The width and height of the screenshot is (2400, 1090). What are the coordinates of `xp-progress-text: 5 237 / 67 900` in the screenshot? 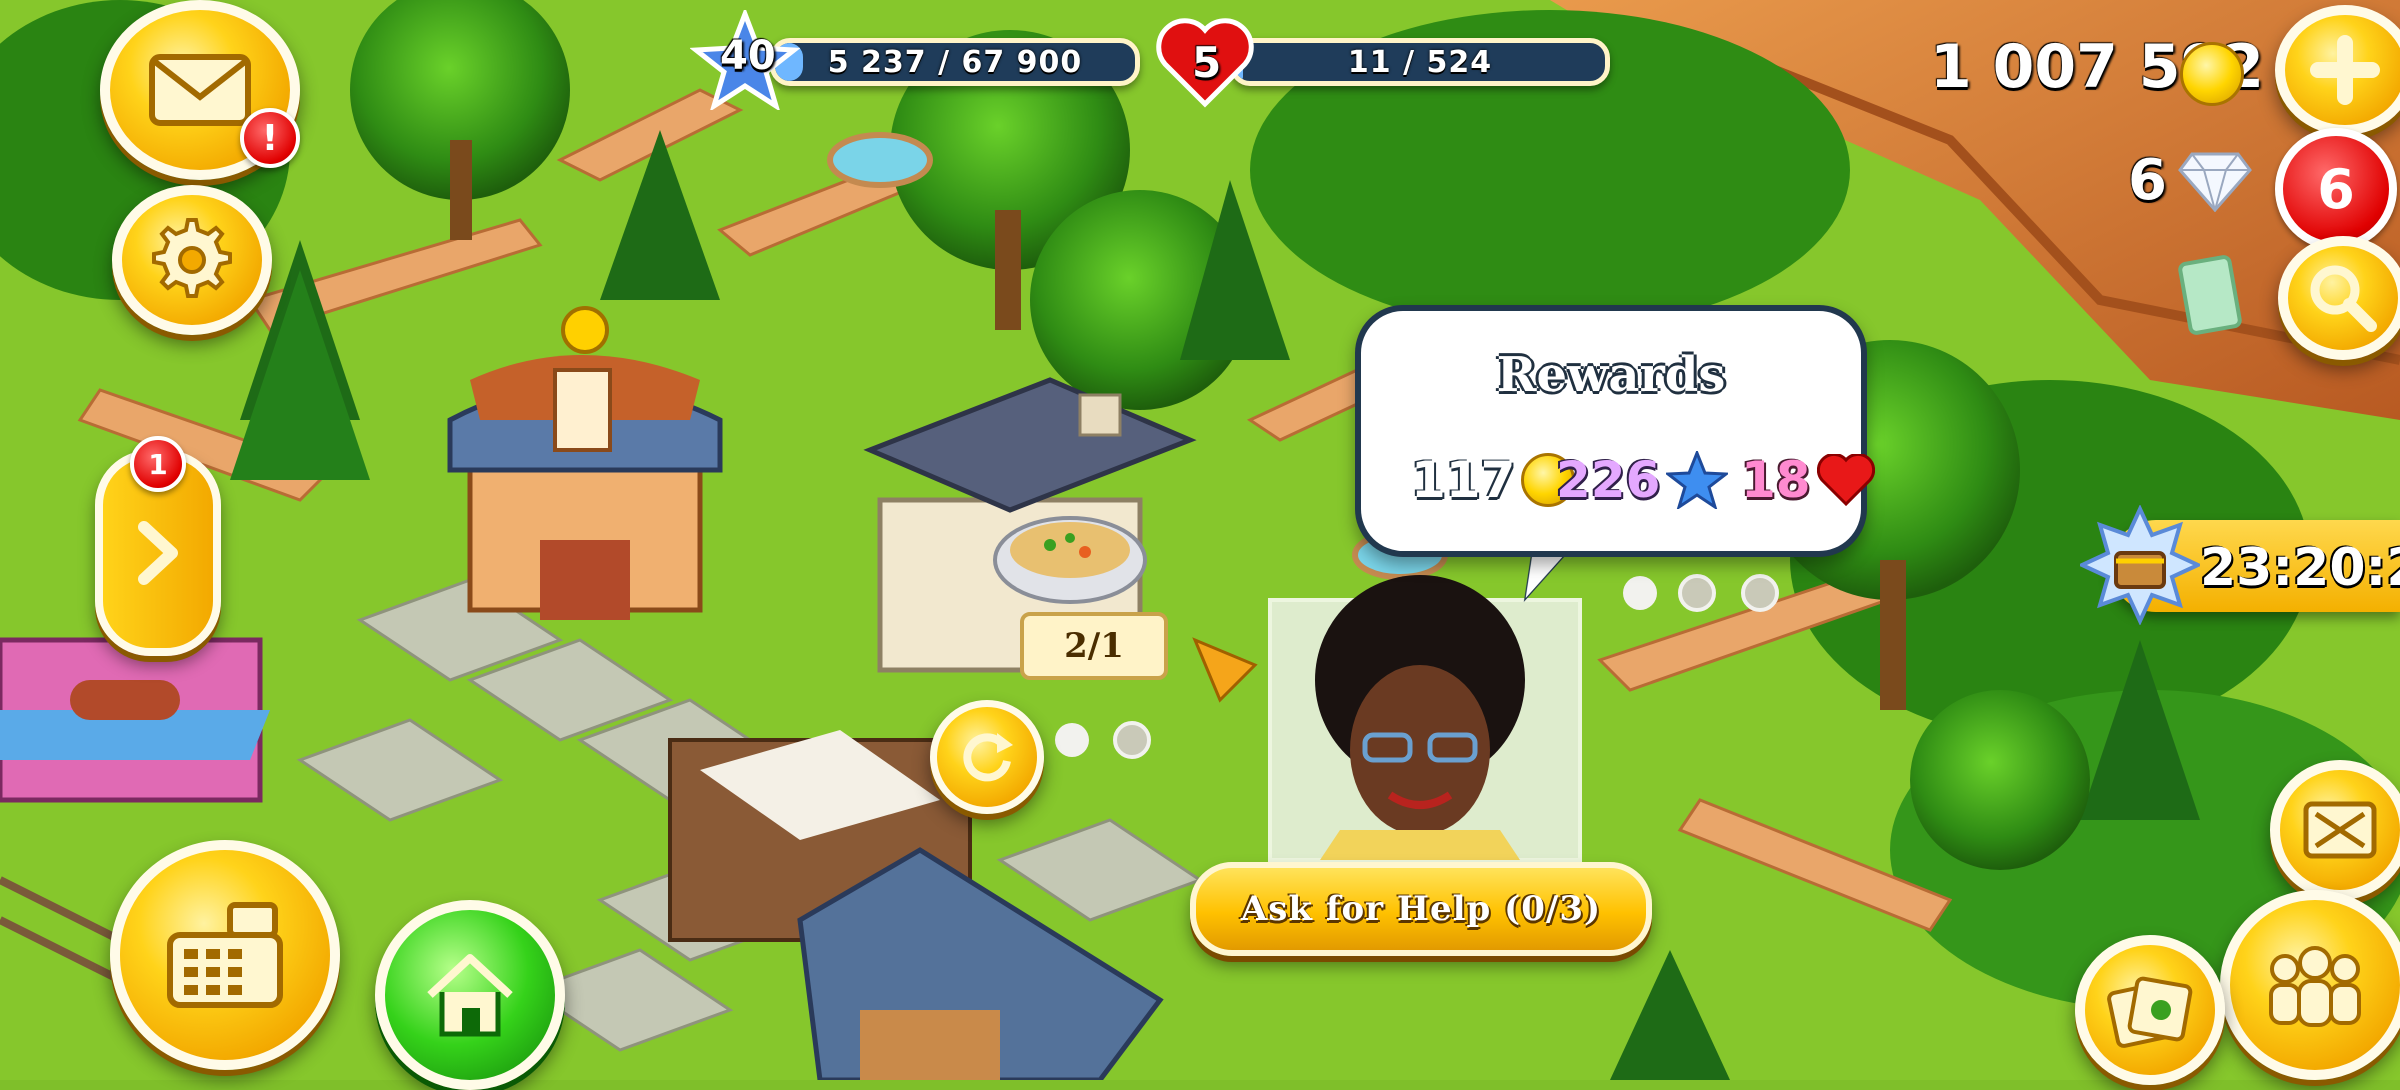 It's located at (955, 62).